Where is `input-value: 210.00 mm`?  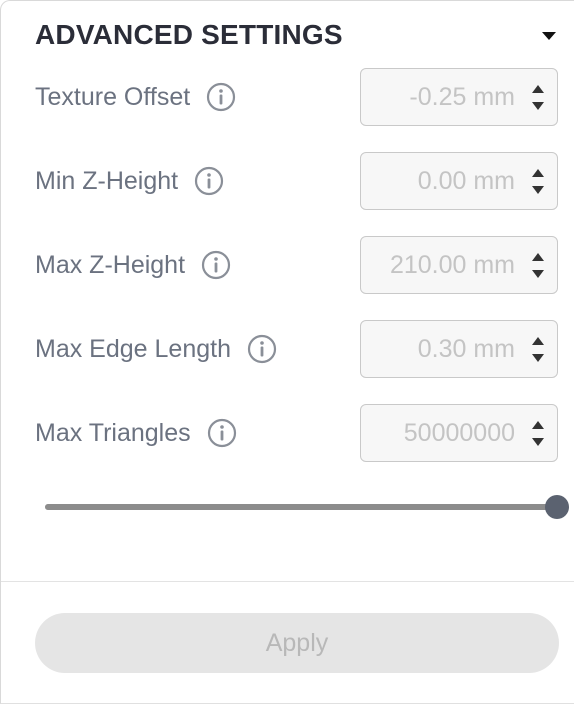
input-value: 210.00 mm is located at coordinates (452, 265).